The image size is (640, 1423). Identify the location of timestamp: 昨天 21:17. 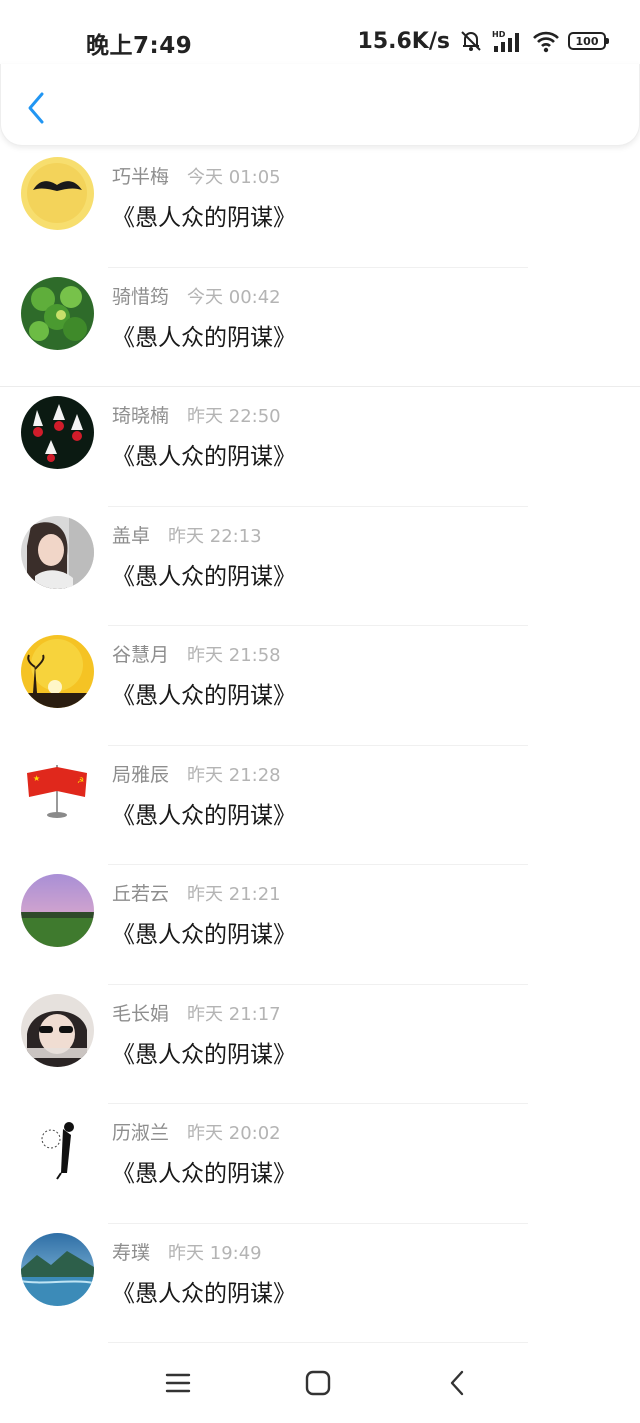
(234, 1014).